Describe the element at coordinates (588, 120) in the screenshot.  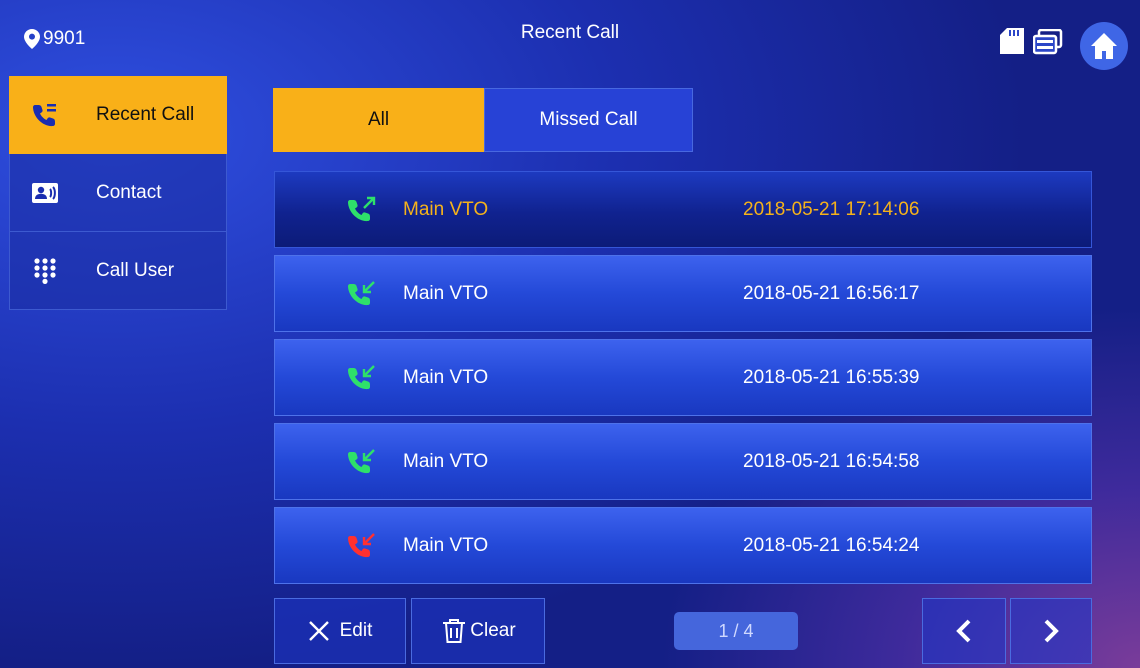
I see `tab-missed-call: Missed Call` at that location.